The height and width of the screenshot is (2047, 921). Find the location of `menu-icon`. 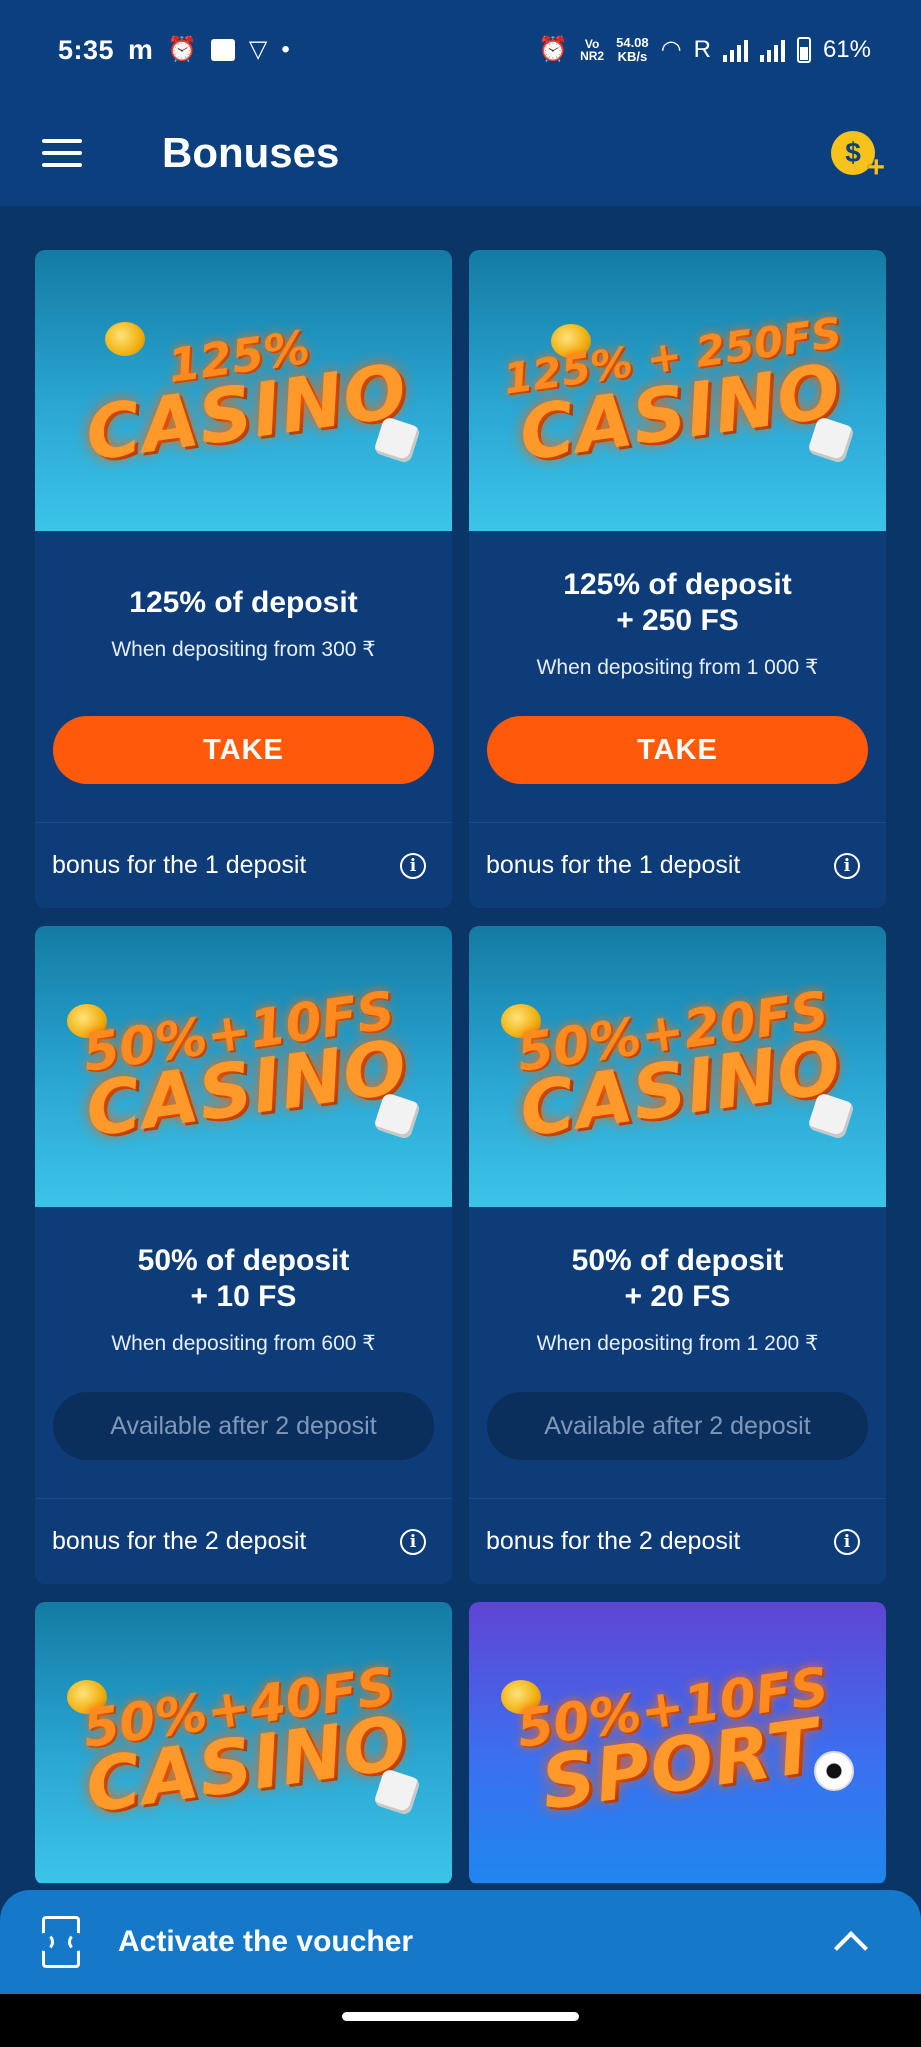

menu-icon is located at coordinates (62, 153).